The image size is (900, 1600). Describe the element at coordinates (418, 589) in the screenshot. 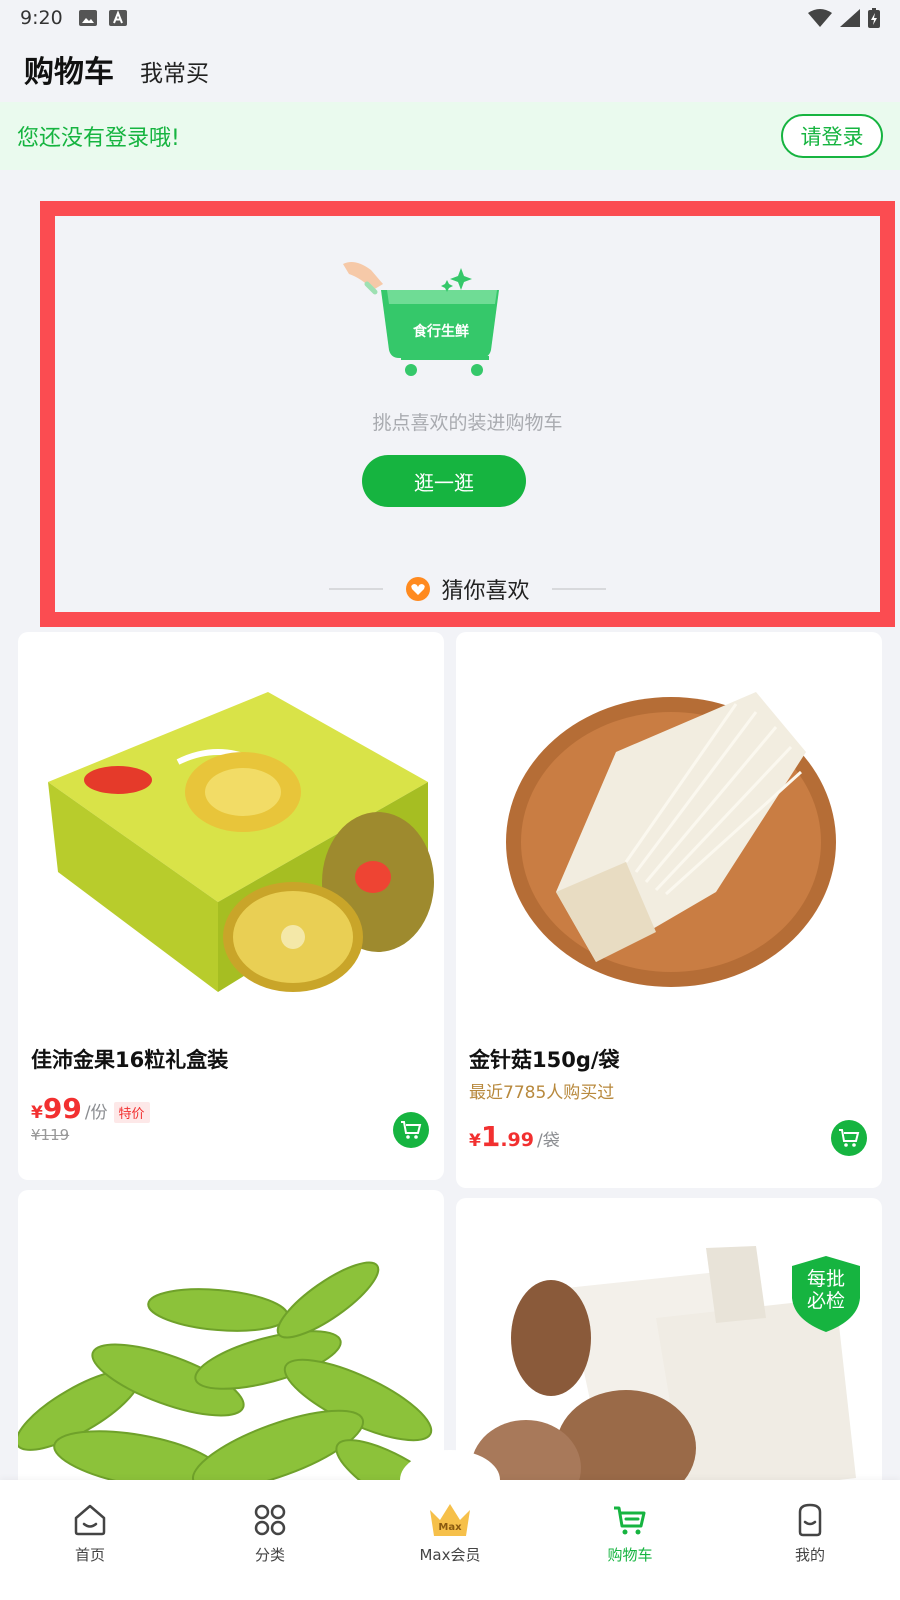

I see `heart-icon` at that location.